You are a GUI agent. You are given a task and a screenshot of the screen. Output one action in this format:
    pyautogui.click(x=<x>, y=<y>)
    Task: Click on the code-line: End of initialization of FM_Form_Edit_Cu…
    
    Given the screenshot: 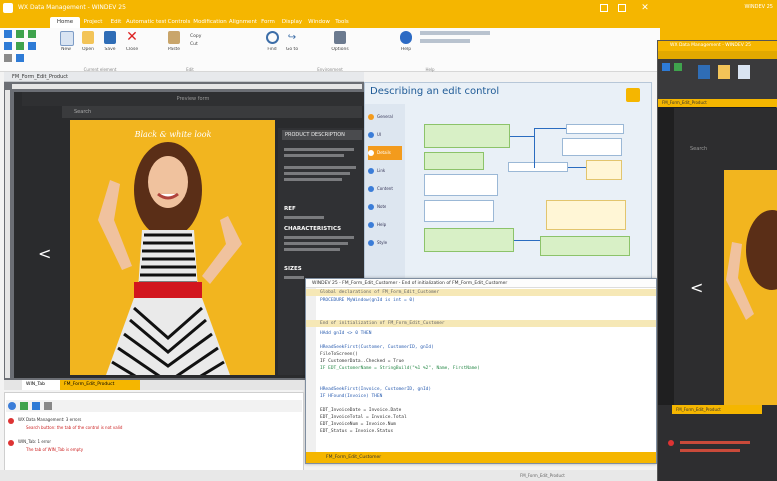 What is the action you would take?
    pyautogui.click(x=485, y=323)
    